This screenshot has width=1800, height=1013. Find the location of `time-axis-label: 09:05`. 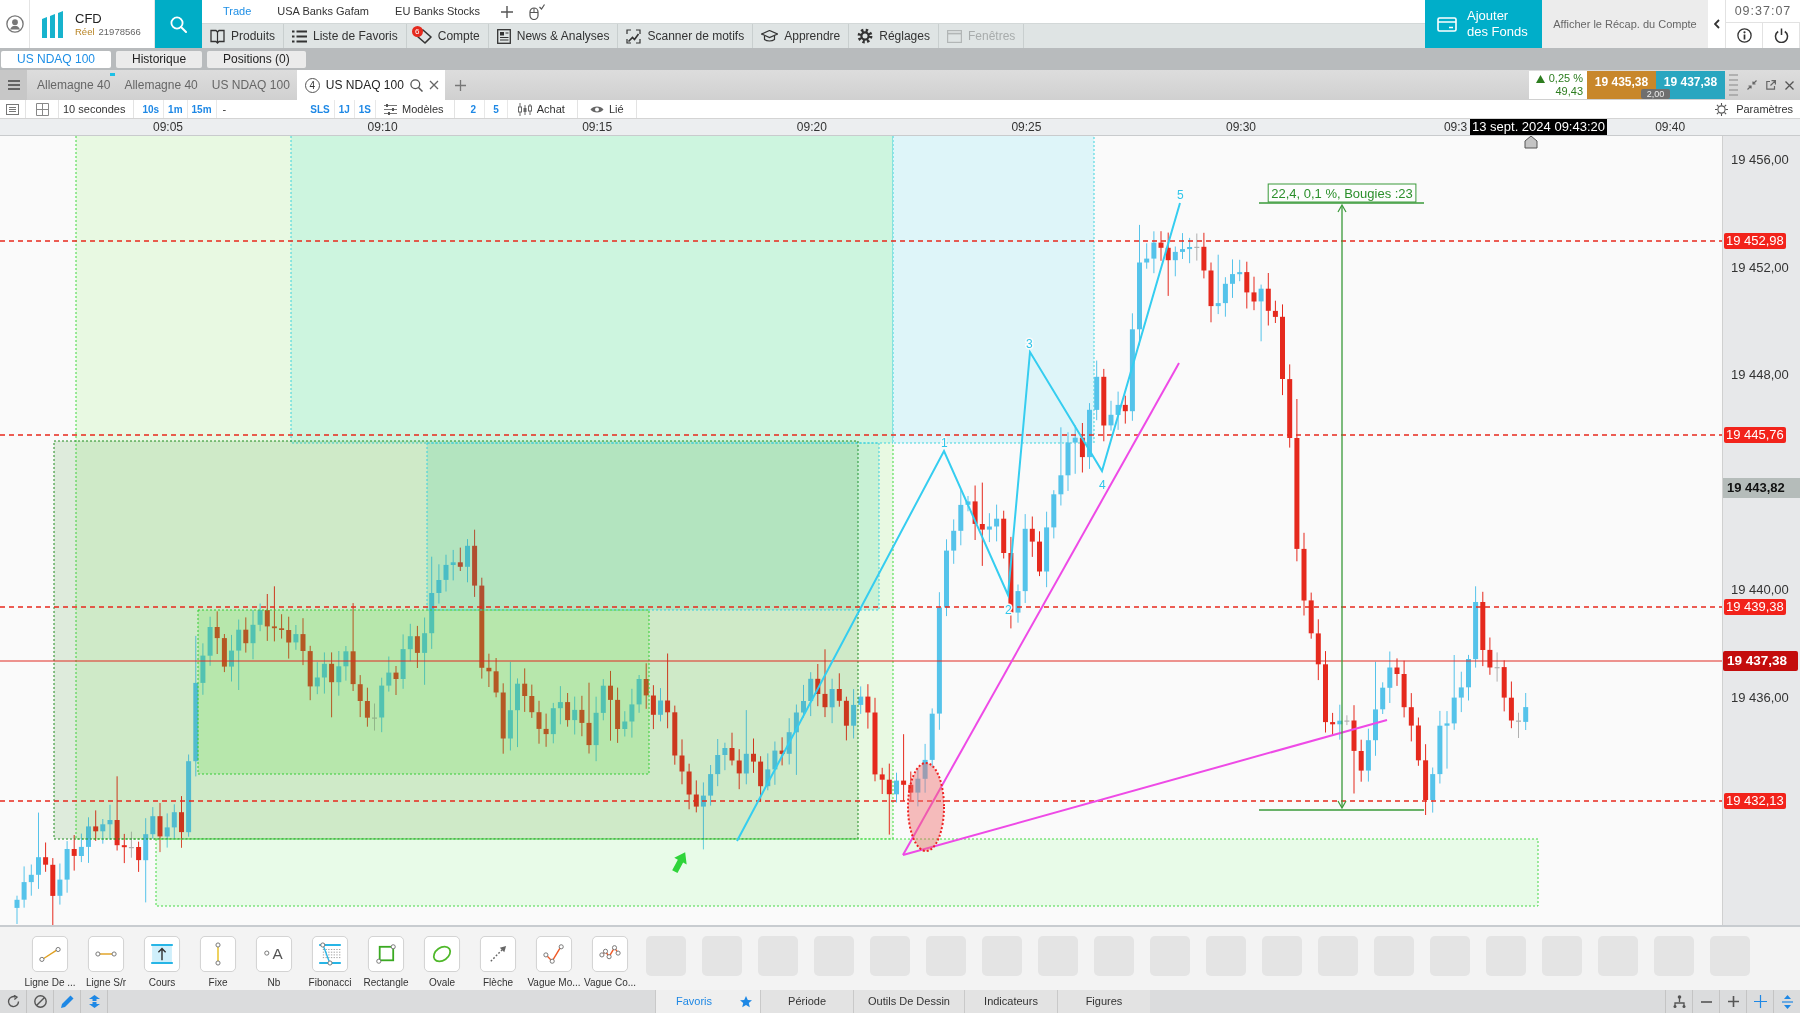

time-axis-label: 09:05 is located at coordinates (168, 127).